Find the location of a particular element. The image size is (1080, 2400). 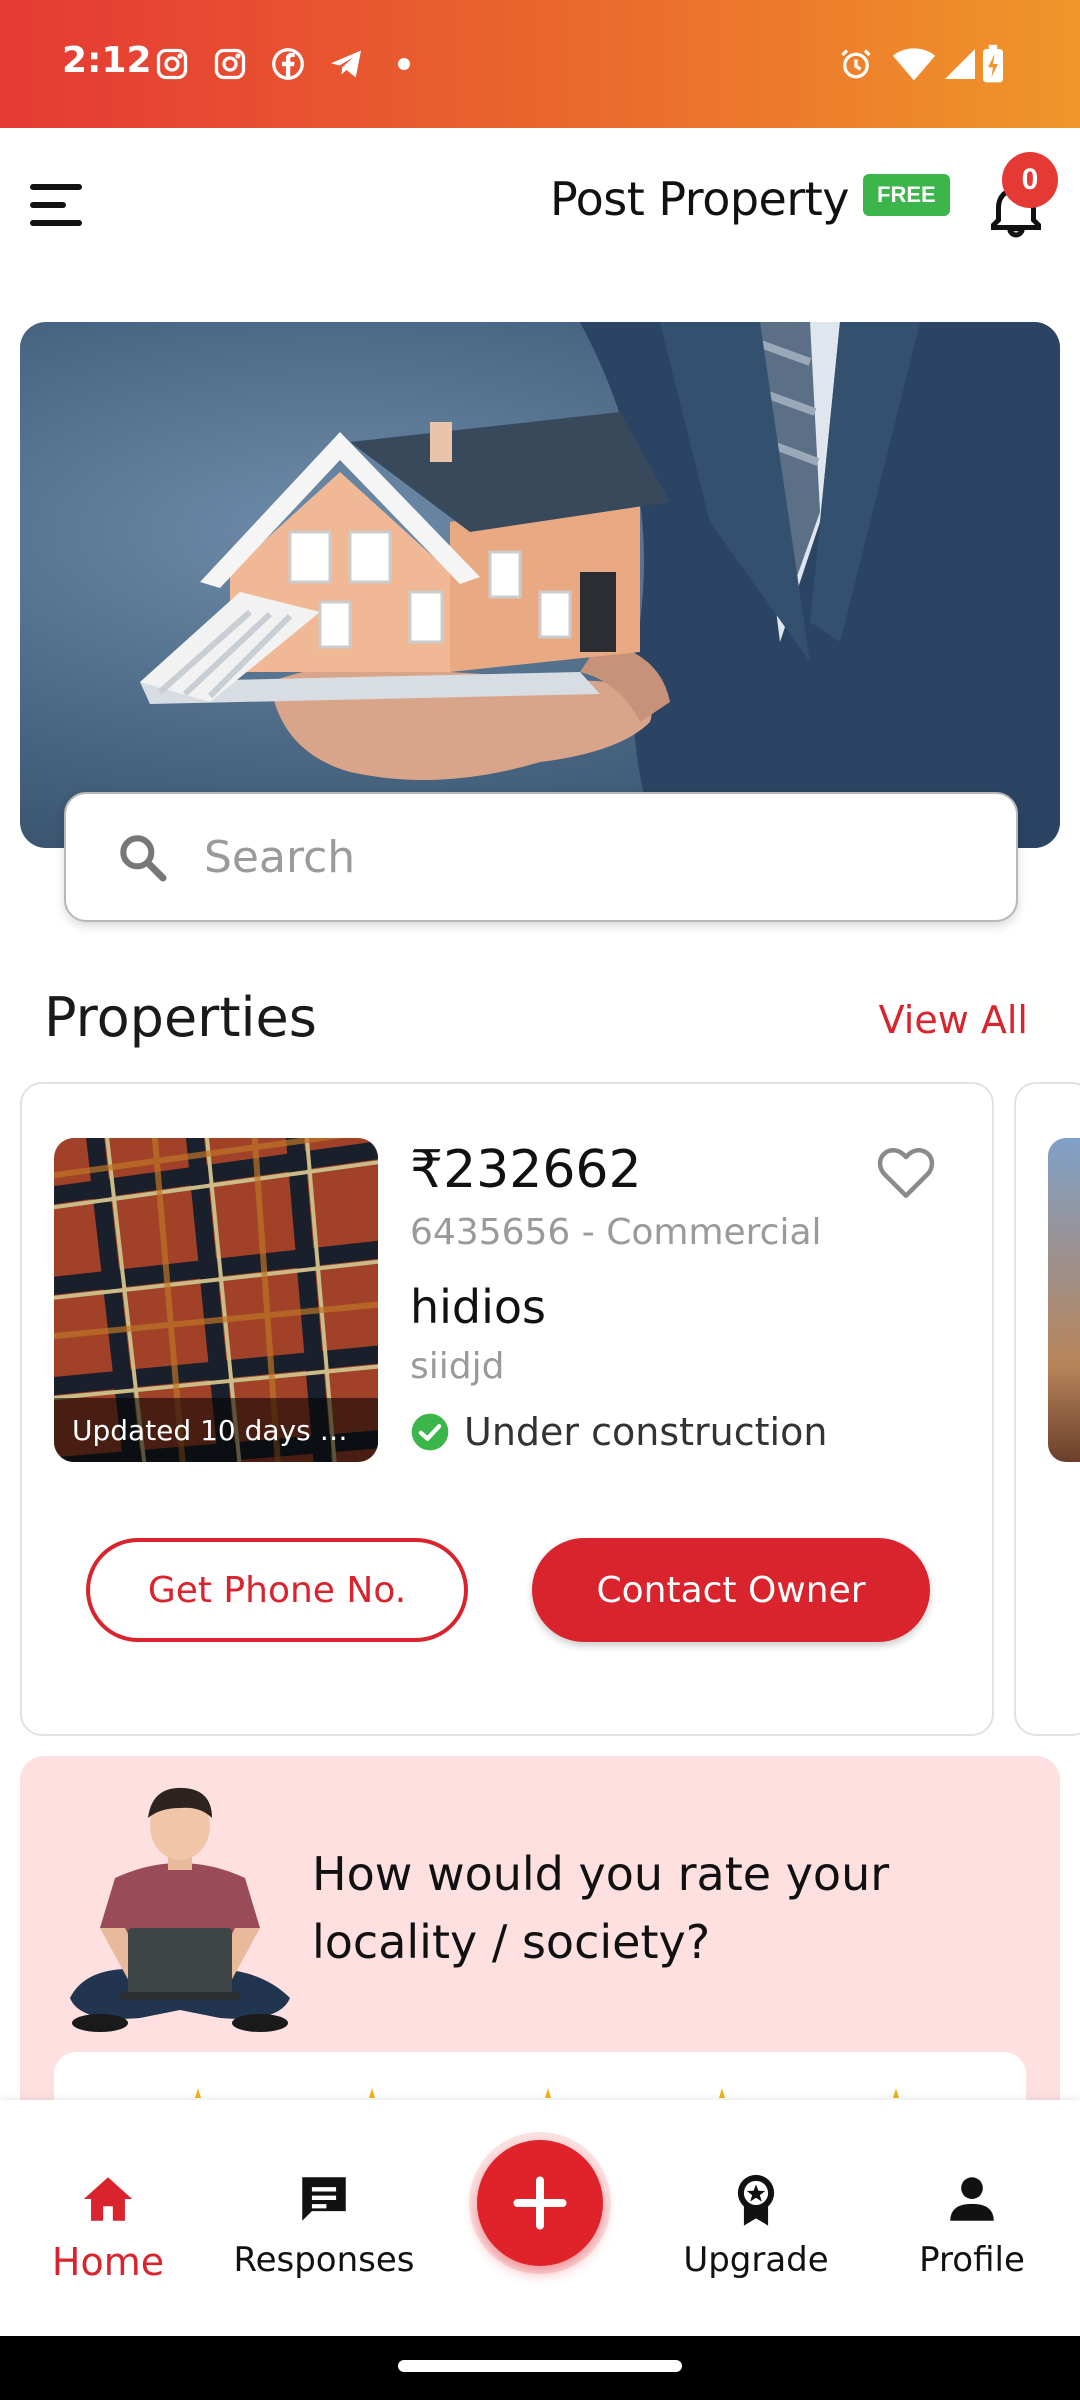

nav-upgrade-label: Upgrade is located at coordinates (756, 2260).